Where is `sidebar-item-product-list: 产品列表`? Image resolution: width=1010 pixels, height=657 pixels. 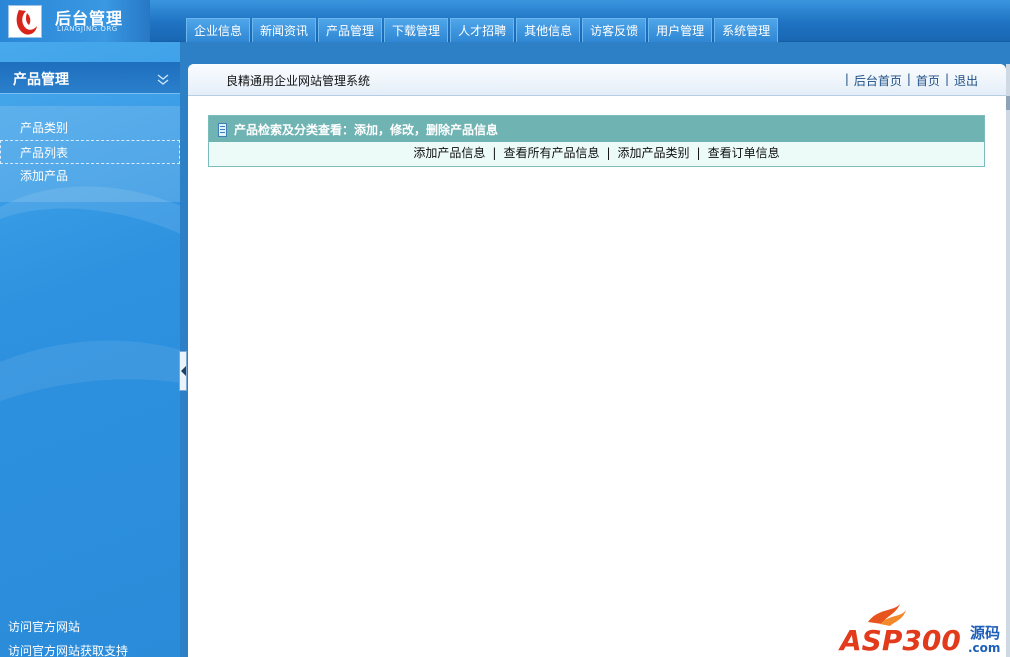
sidebar-item-product-list: 产品列表 is located at coordinates (90, 152).